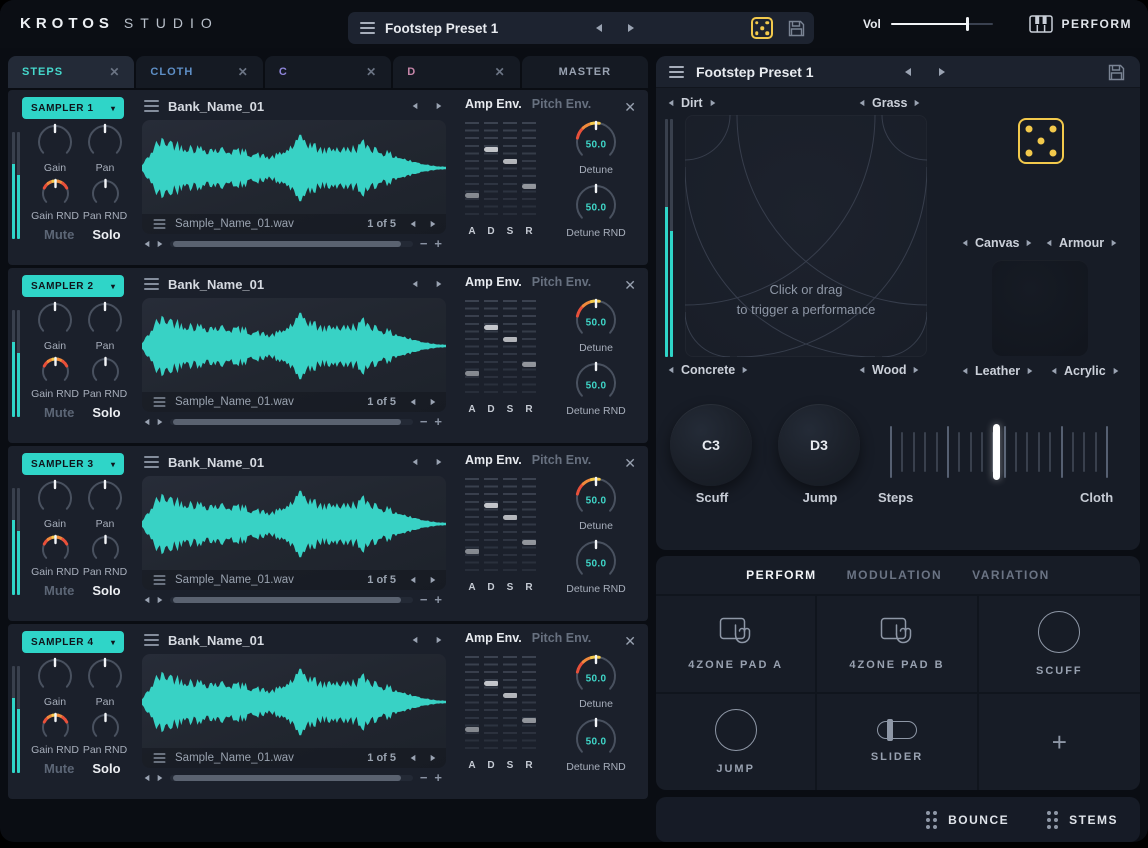  I want to click on tab-variation: VARIATION, so click(1011, 575).